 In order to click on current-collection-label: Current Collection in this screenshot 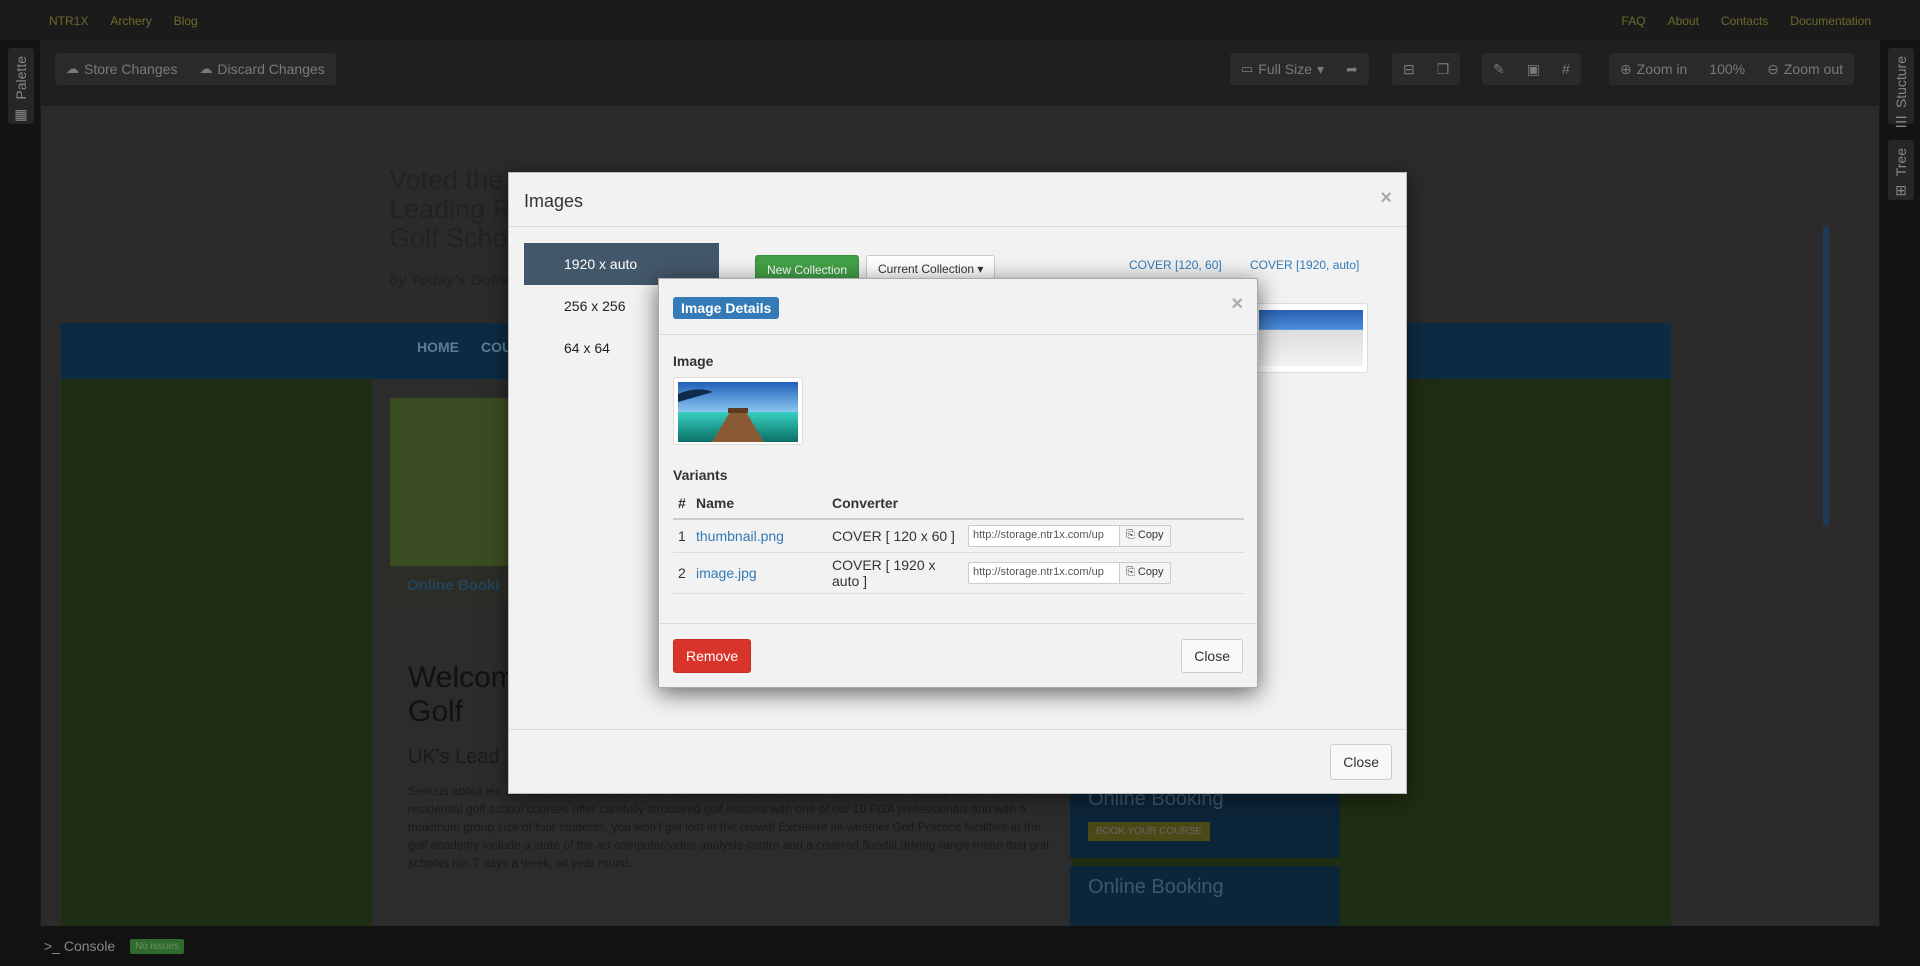, I will do `click(926, 269)`.